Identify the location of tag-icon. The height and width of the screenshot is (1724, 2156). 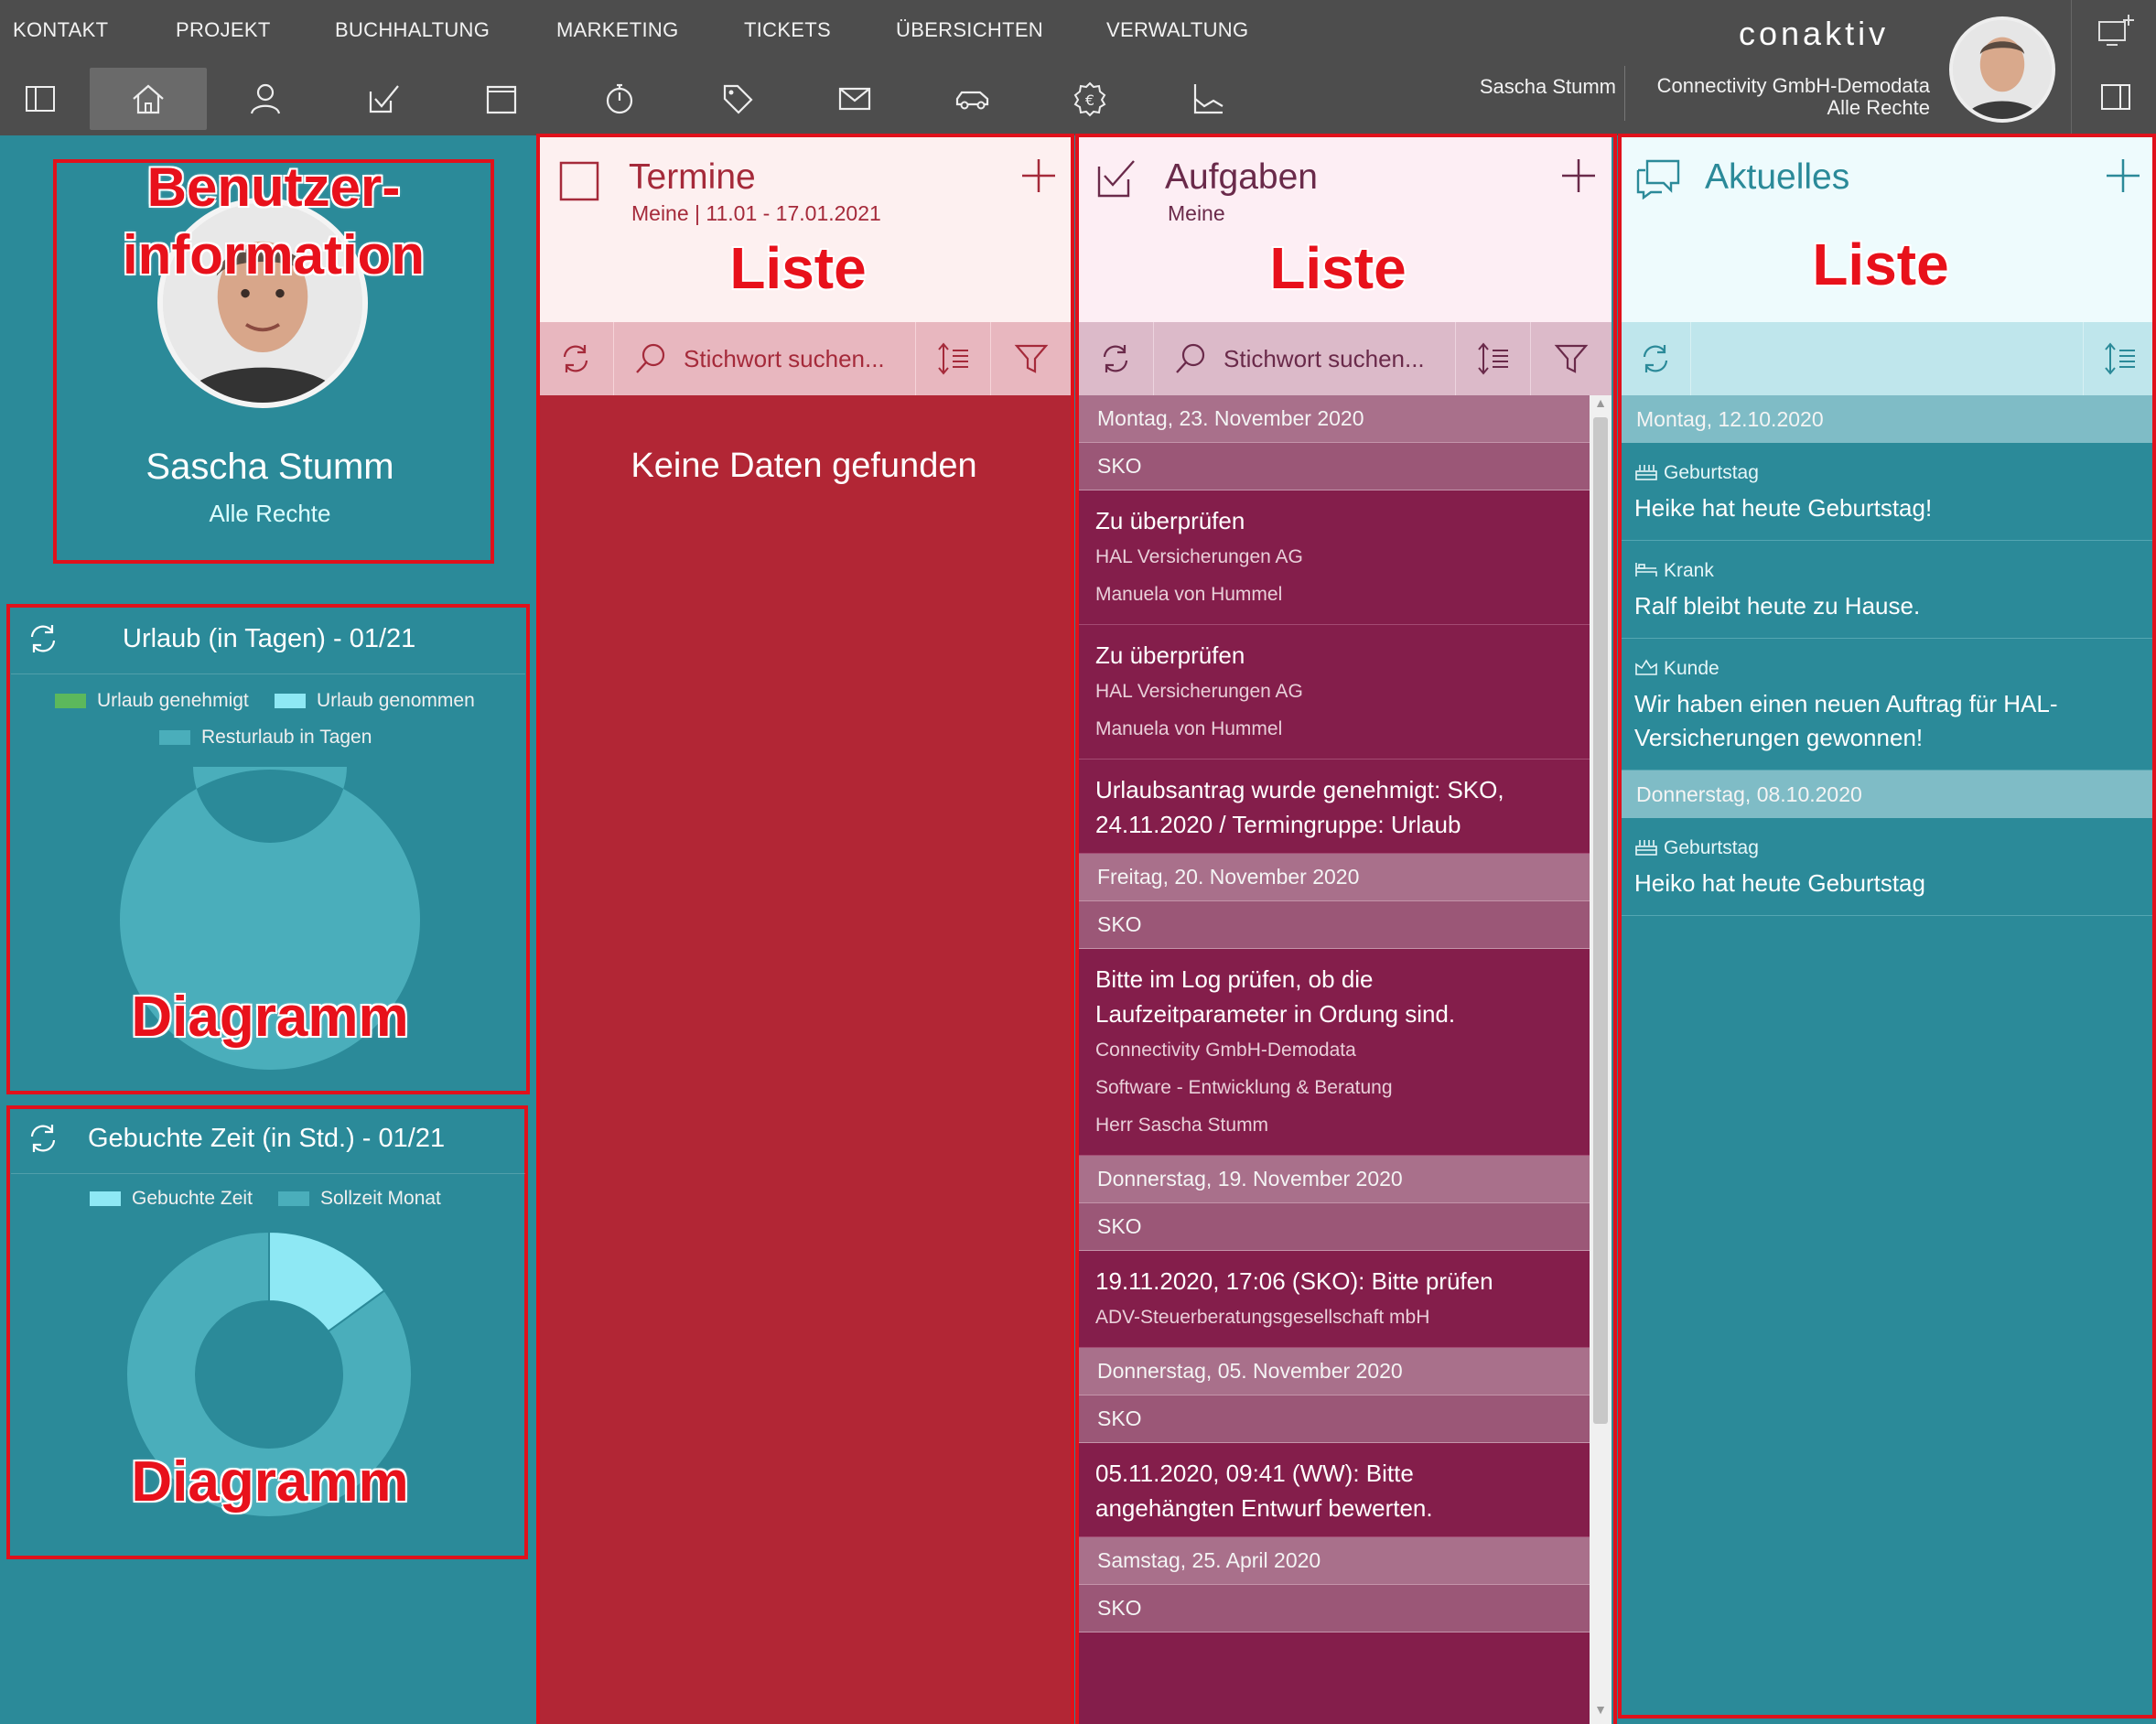
(738, 99).